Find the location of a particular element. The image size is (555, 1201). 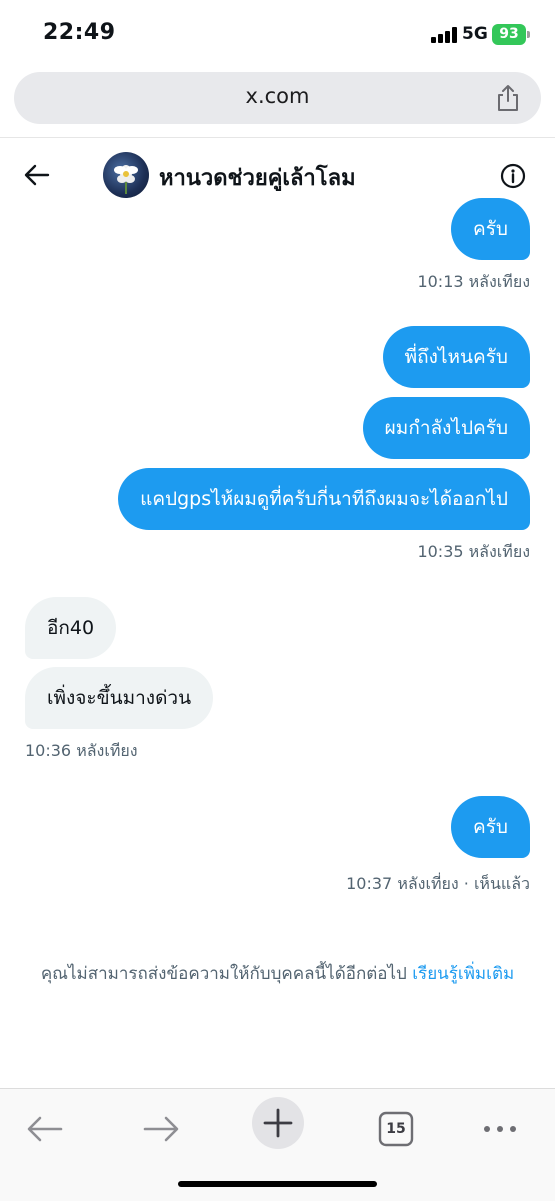

network-type: 5G is located at coordinates (475, 34).